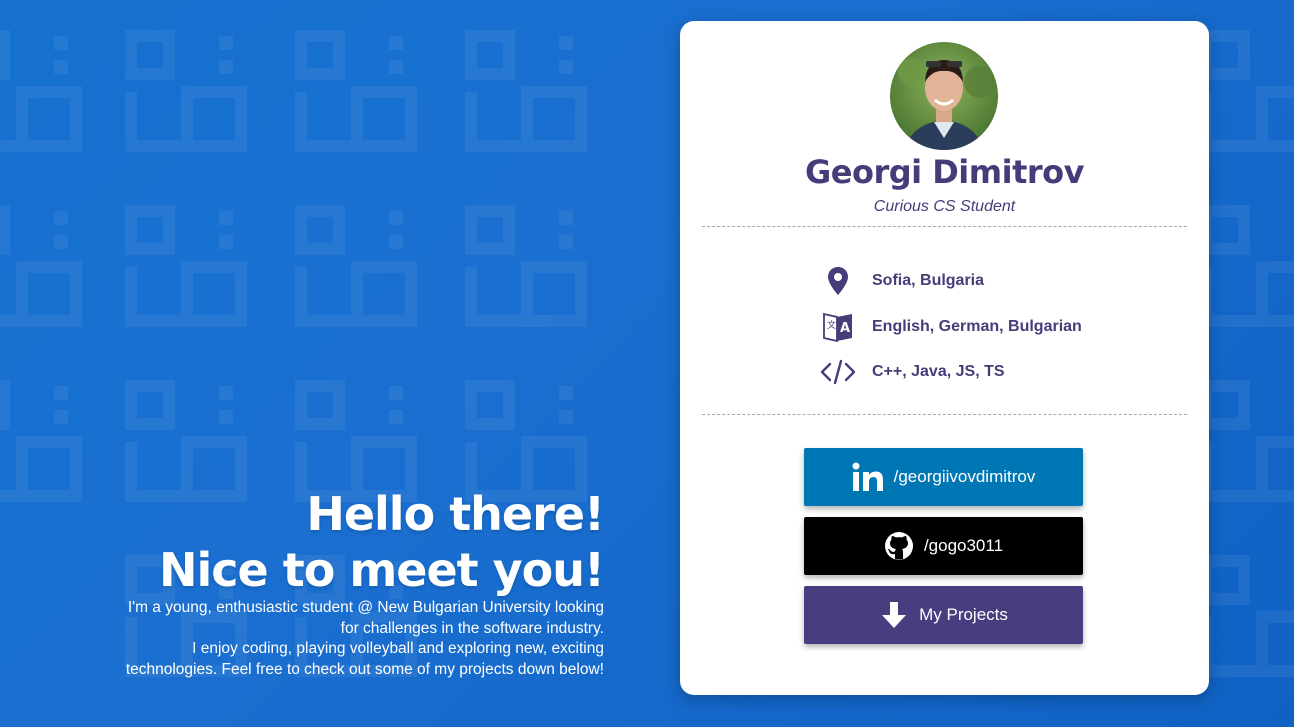 The height and width of the screenshot is (727, 1294). Describe the element at coordinates (845, 328) in the screenshot. I see `svg-text: A` at that location.